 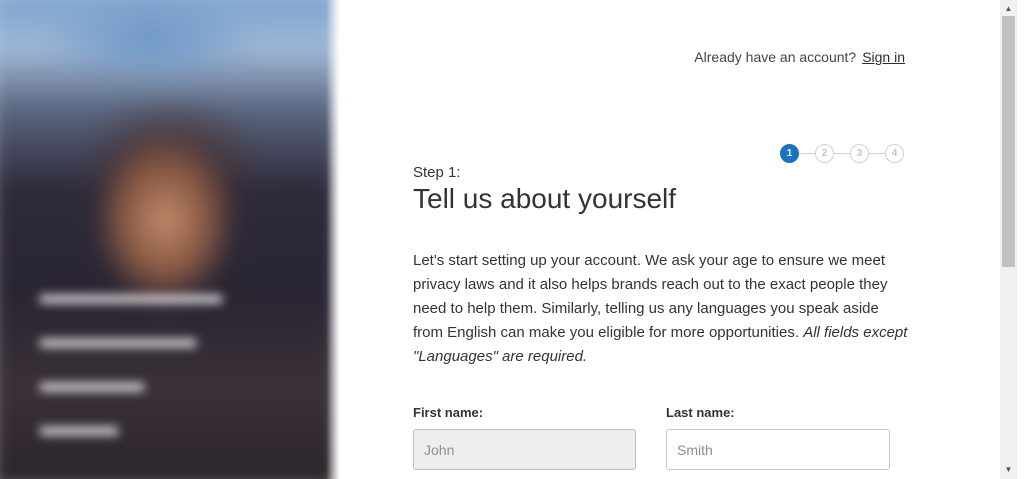 What do you see at coordinates (448, 412) in the screenshot?
I see `first-name-label: First name:` at bounding box center [448, 412].